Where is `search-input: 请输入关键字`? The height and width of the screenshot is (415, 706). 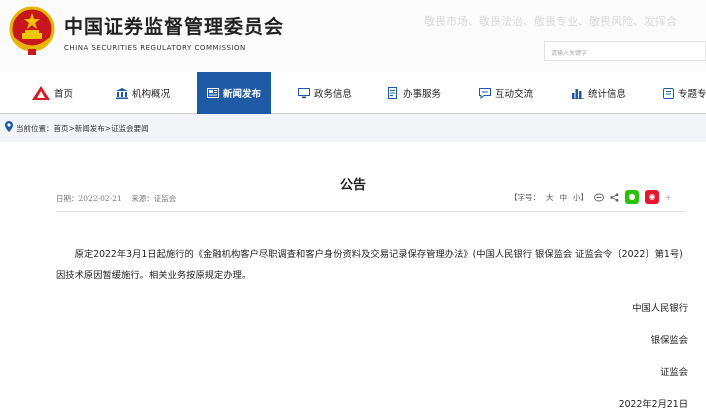 search-input: 请输入关键字 is located at coordinates (625, 51).